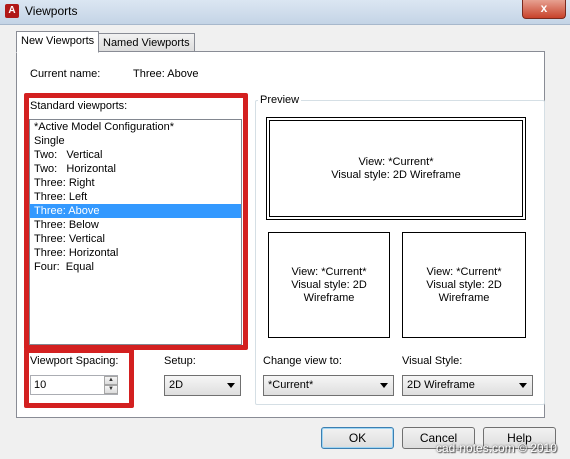 Image resolution: width=570 pixels, height=459 pixels. I want to click on visual-style-label: Visual Style:, so click(432, 361).